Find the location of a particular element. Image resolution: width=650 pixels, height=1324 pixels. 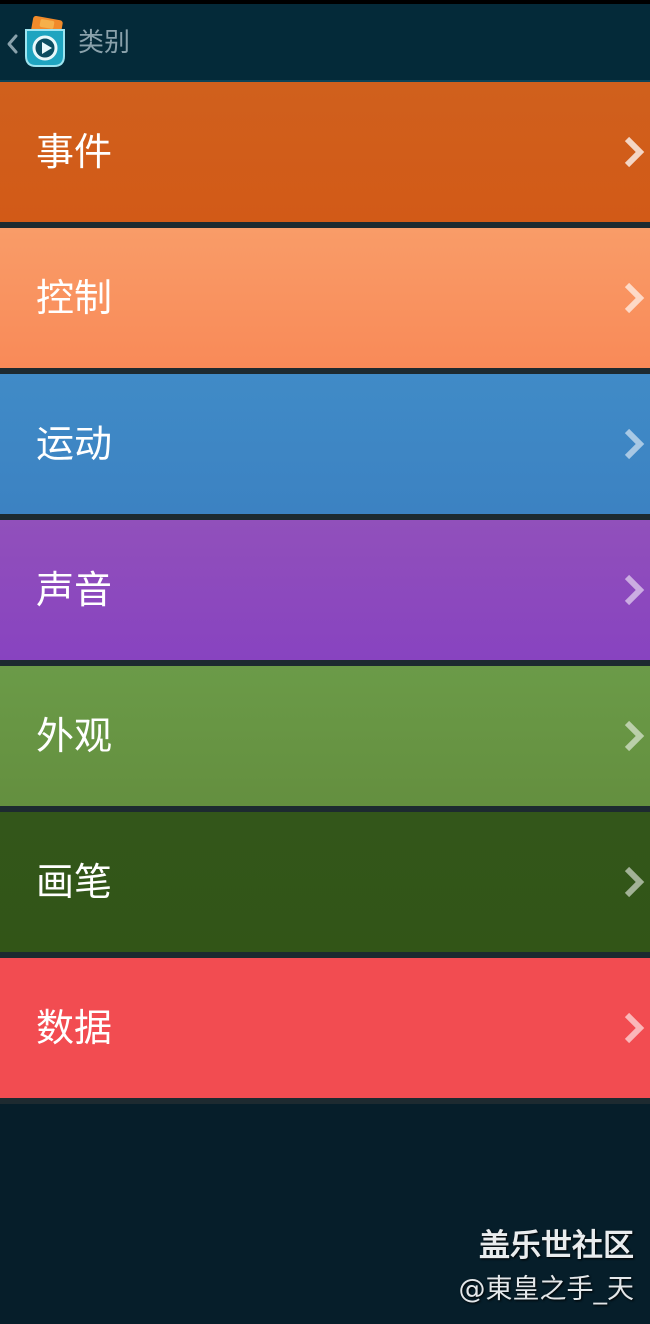

category-label: 数据 is located at coordinates (74, 1028).